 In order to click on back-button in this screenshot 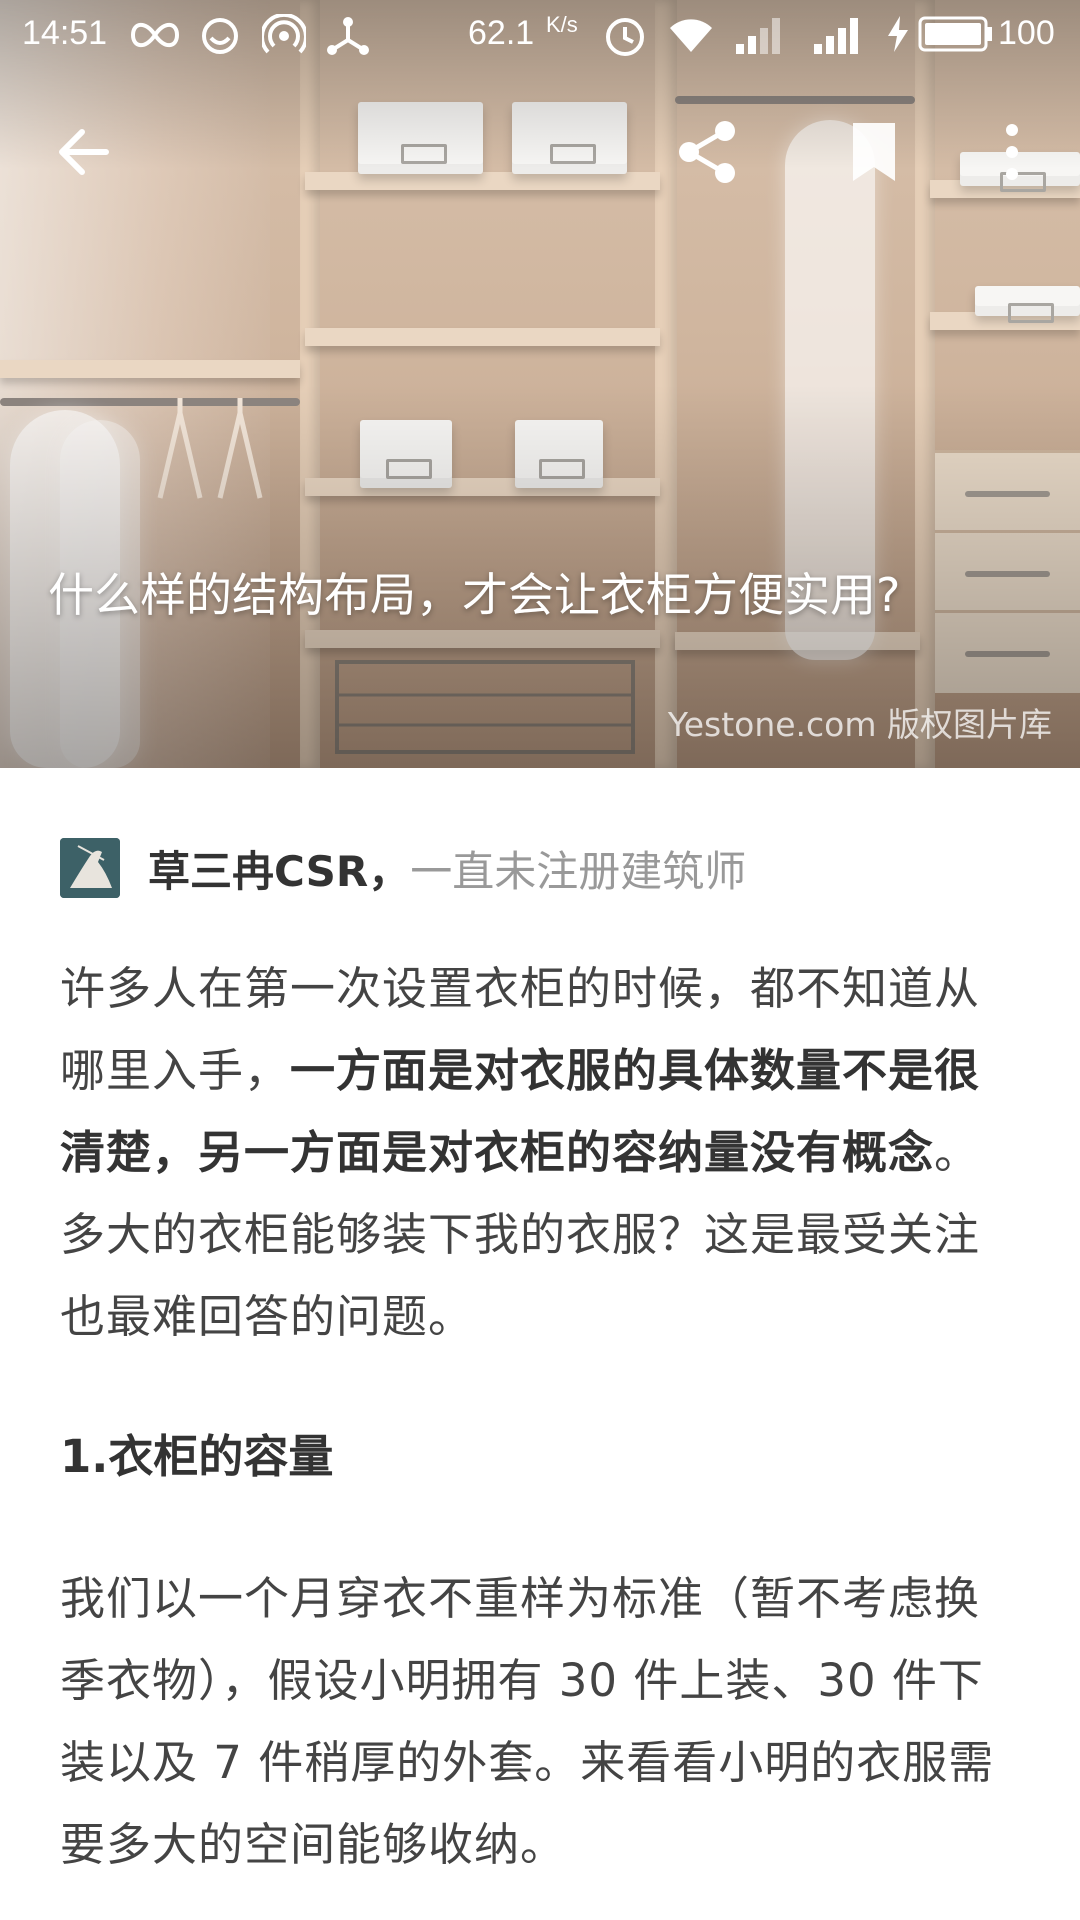, I will do `click(84, 152)`.